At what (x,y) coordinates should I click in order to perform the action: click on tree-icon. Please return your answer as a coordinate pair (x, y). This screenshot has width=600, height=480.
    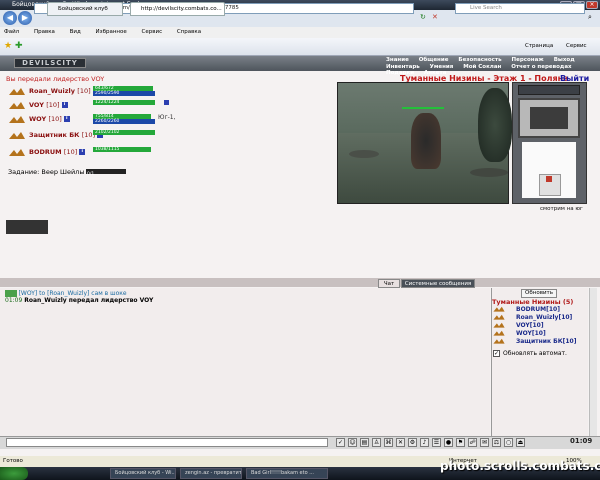
    Looking at the image, I should click on (495, 125).